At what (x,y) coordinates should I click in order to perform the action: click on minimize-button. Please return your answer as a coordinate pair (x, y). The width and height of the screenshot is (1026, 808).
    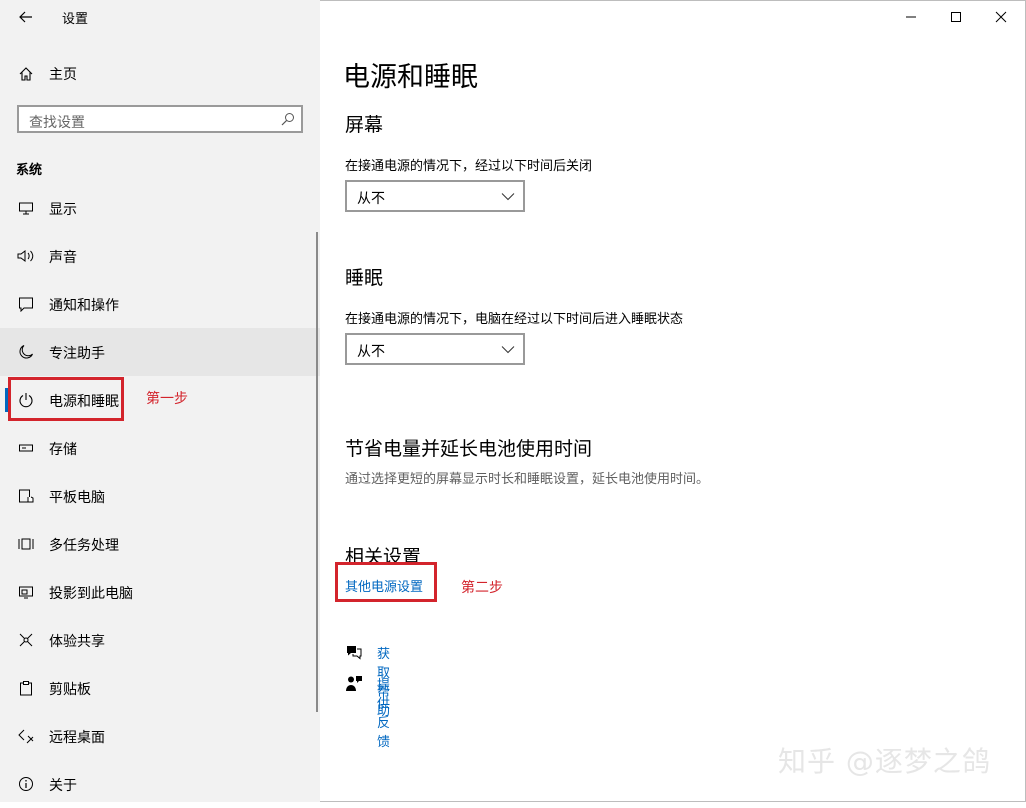
    Looking at the image, I should click on (911, 17).